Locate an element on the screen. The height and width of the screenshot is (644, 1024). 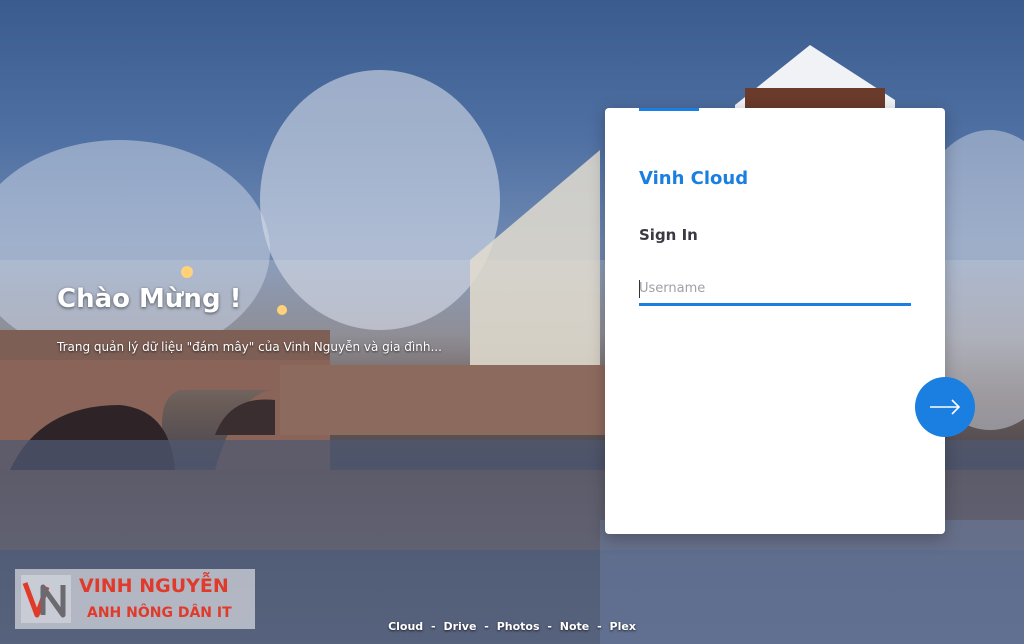
next-button is located at coordinates (945, 407).